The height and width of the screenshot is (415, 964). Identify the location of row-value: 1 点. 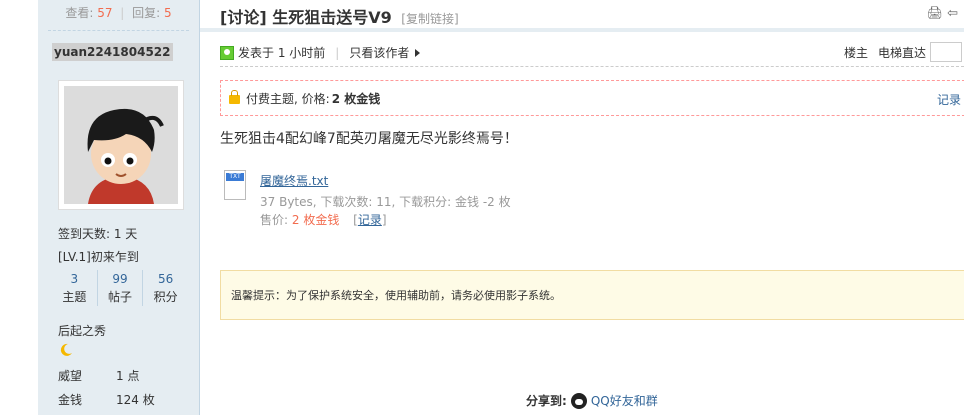
(128, 376).